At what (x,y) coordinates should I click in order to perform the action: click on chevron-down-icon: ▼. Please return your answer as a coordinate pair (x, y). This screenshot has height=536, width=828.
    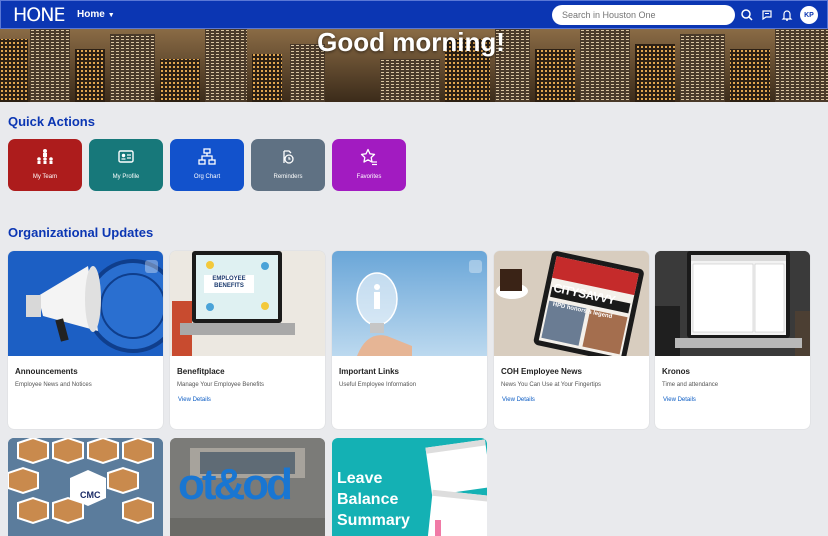
    Looking at the image, I should click on (111, 15).